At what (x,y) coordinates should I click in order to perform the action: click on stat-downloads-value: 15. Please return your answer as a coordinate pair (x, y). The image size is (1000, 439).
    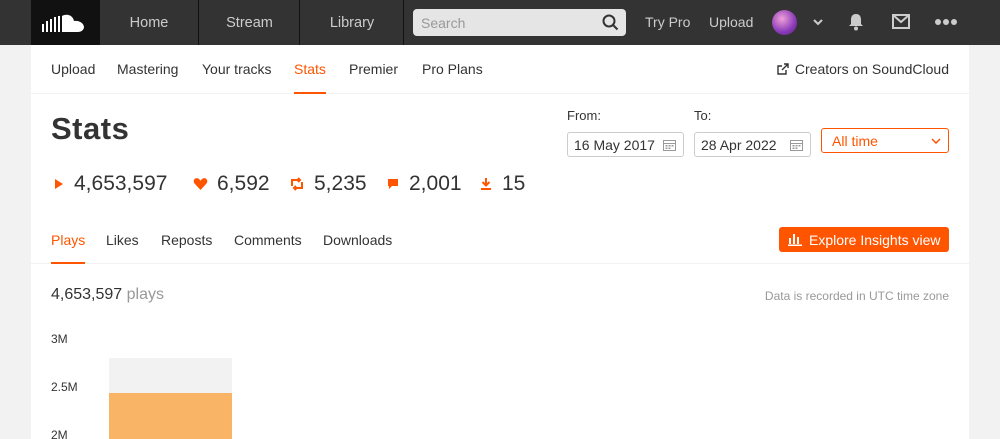
    Looking at the image, I should click on (514, 183).